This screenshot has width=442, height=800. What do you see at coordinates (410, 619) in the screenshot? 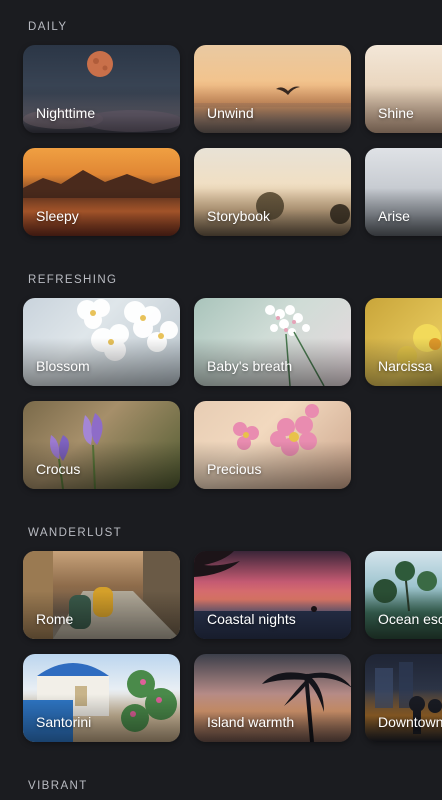
I see `card-label: Ocean escape` at bounding box center [410, 619].